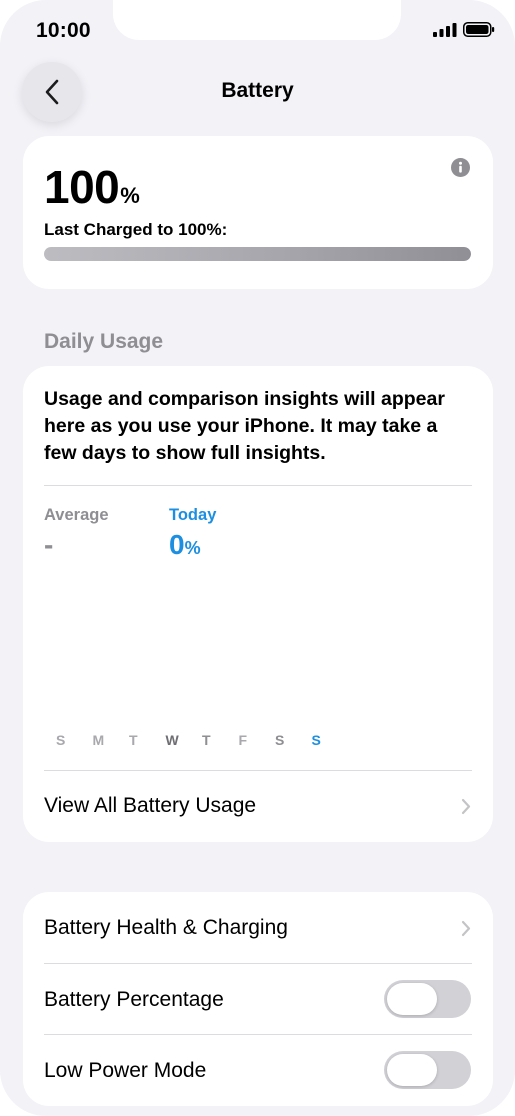 The image size is (515, 1116). Describe the element at coordinates (130, 195) in the screenshot. I see `battery-level-unit: %` at that location.